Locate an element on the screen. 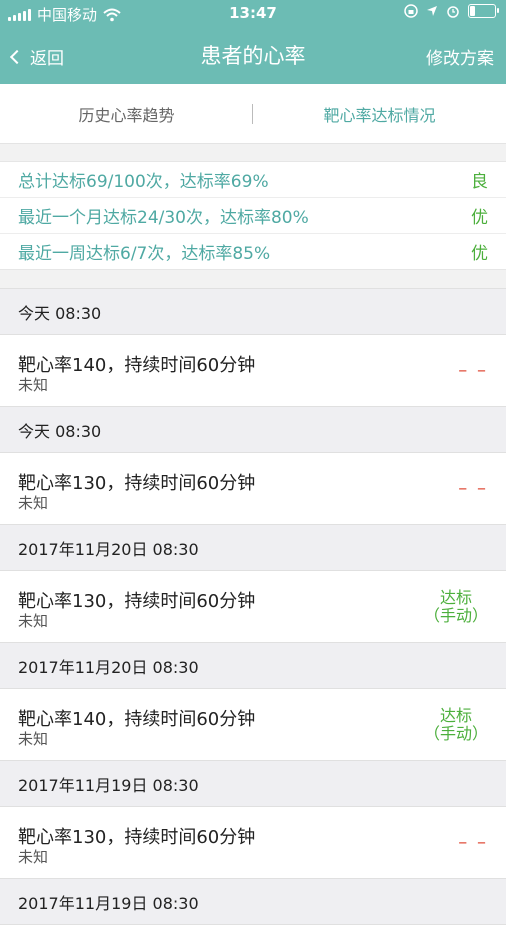 The image size is (506, 925). list-item: 靶心率130，持续时间60分钟 未知 达标 （手动） is located at coordinates (253, 606).